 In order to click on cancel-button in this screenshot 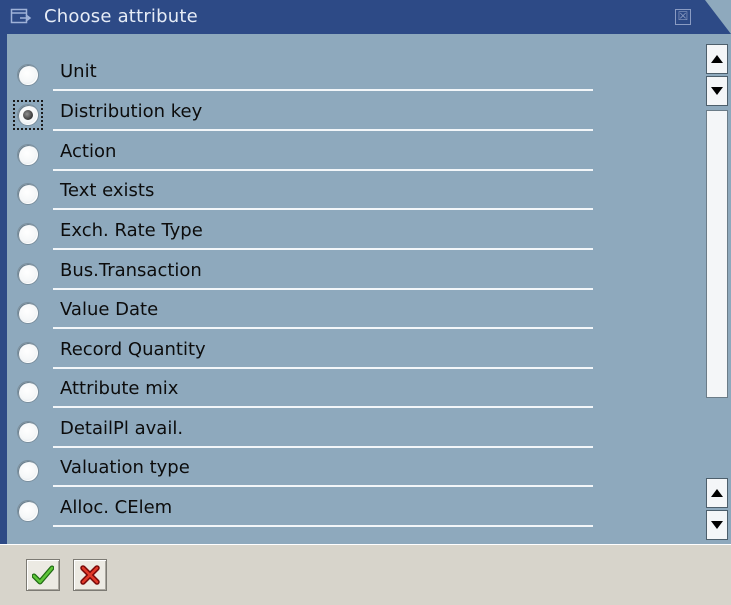, I will do `click(90, 575)`.